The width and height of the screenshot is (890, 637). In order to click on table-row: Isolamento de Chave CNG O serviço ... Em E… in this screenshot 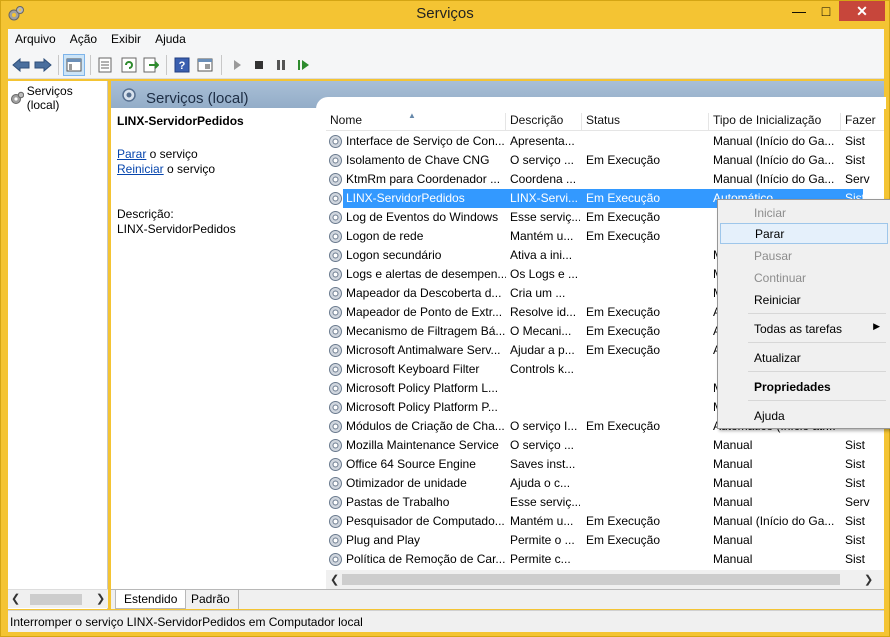, I will do `click(605, 160)`.